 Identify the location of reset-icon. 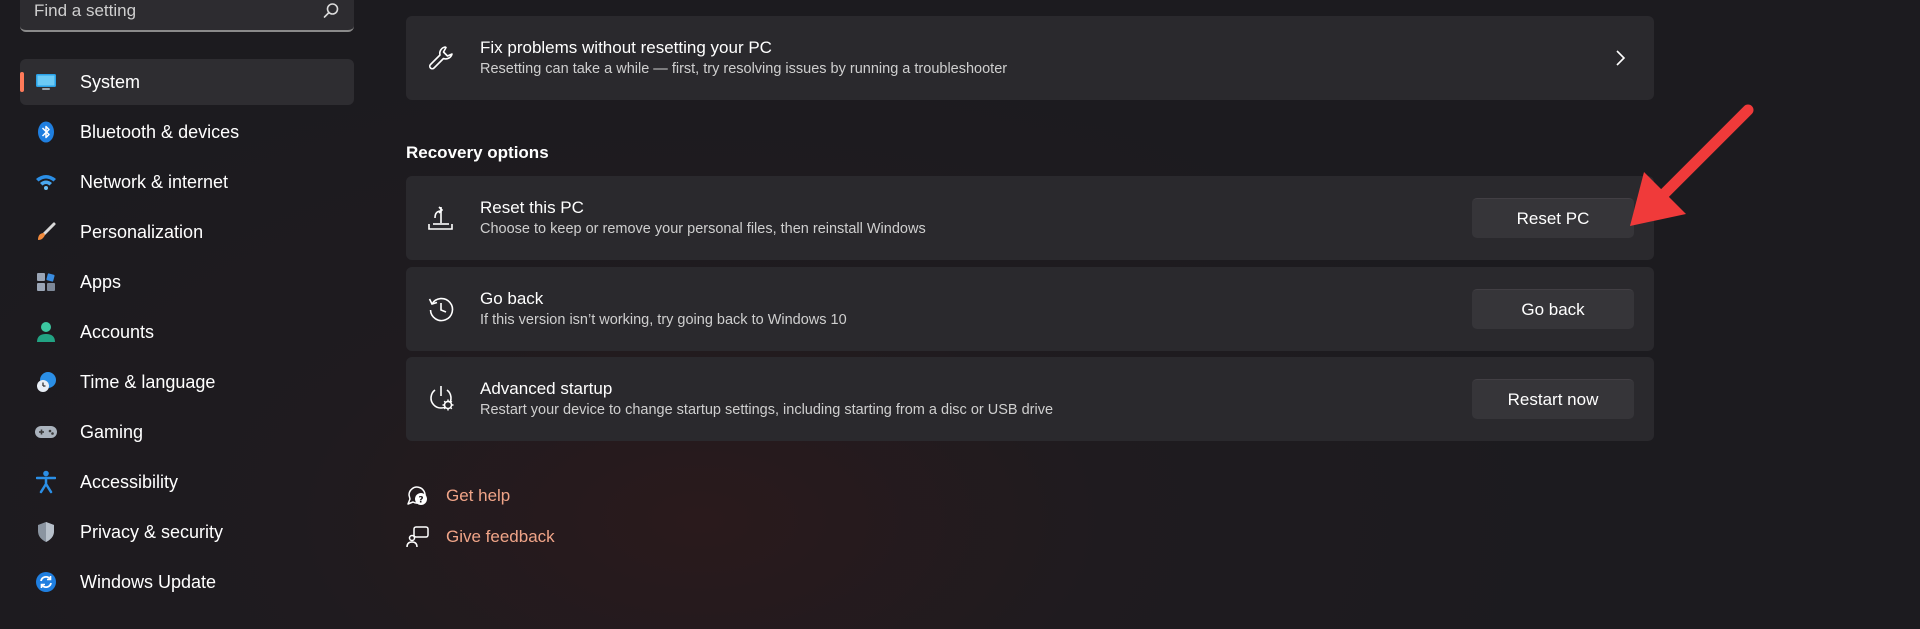
(441, 218).